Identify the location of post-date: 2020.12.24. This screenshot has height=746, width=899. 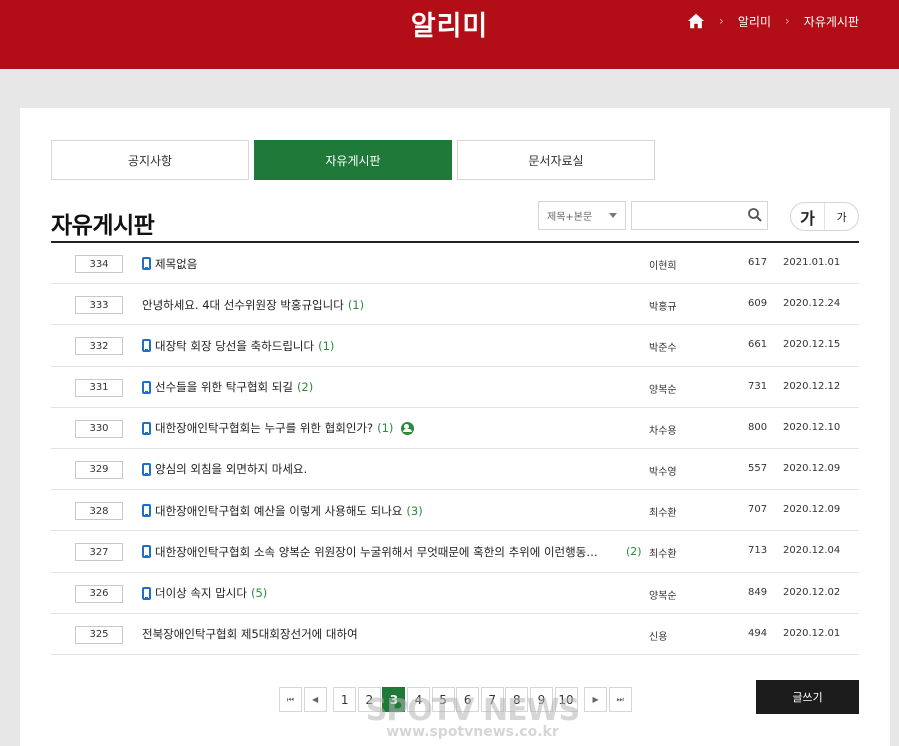
(812, 304).